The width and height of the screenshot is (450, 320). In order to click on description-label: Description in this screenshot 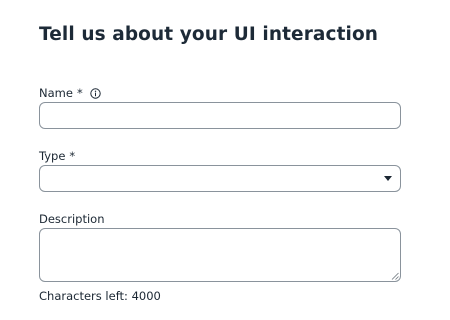, I will do `click(72, 219)`.